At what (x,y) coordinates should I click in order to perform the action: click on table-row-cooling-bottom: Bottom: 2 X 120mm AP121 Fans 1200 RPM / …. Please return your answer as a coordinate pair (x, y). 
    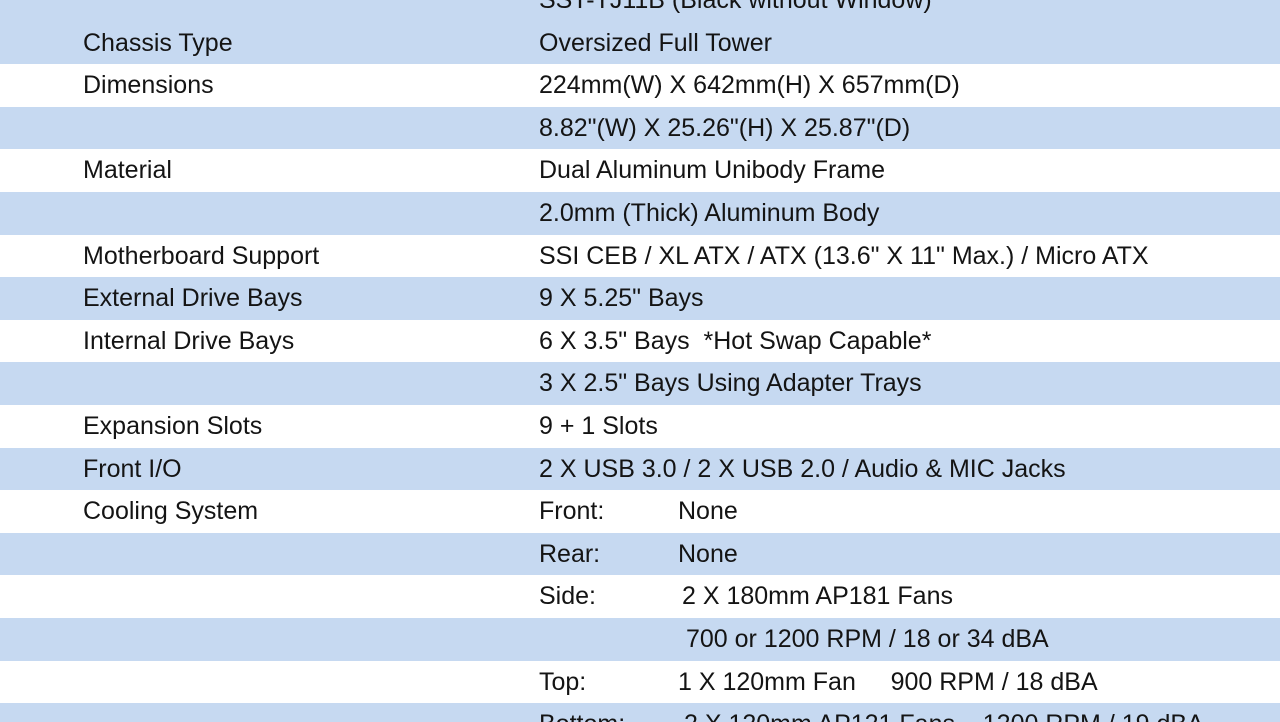
    Looking at the image, I should click on (640, 712).